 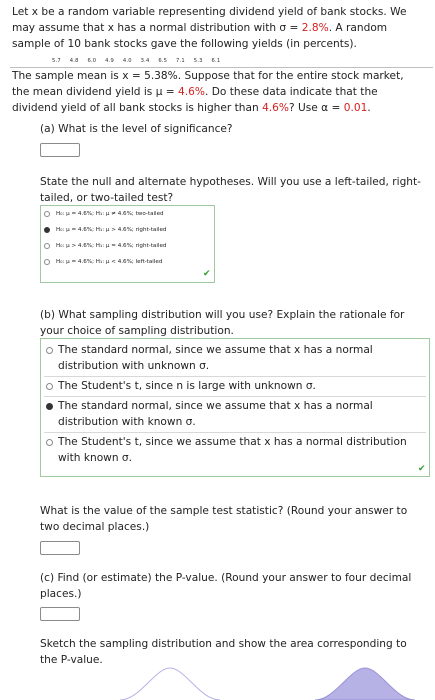 What do you see at coordinates (145, 61) in the screenshot?
I see `yield-value: 3.4` at bounding box center [145, 61].